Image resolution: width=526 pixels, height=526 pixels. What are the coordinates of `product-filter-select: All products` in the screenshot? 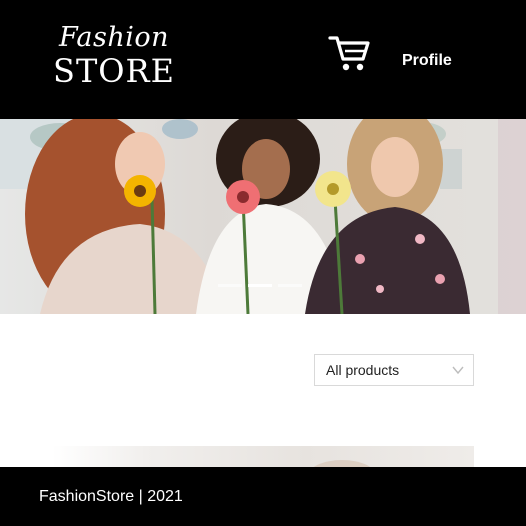 It's located at (394, 370).